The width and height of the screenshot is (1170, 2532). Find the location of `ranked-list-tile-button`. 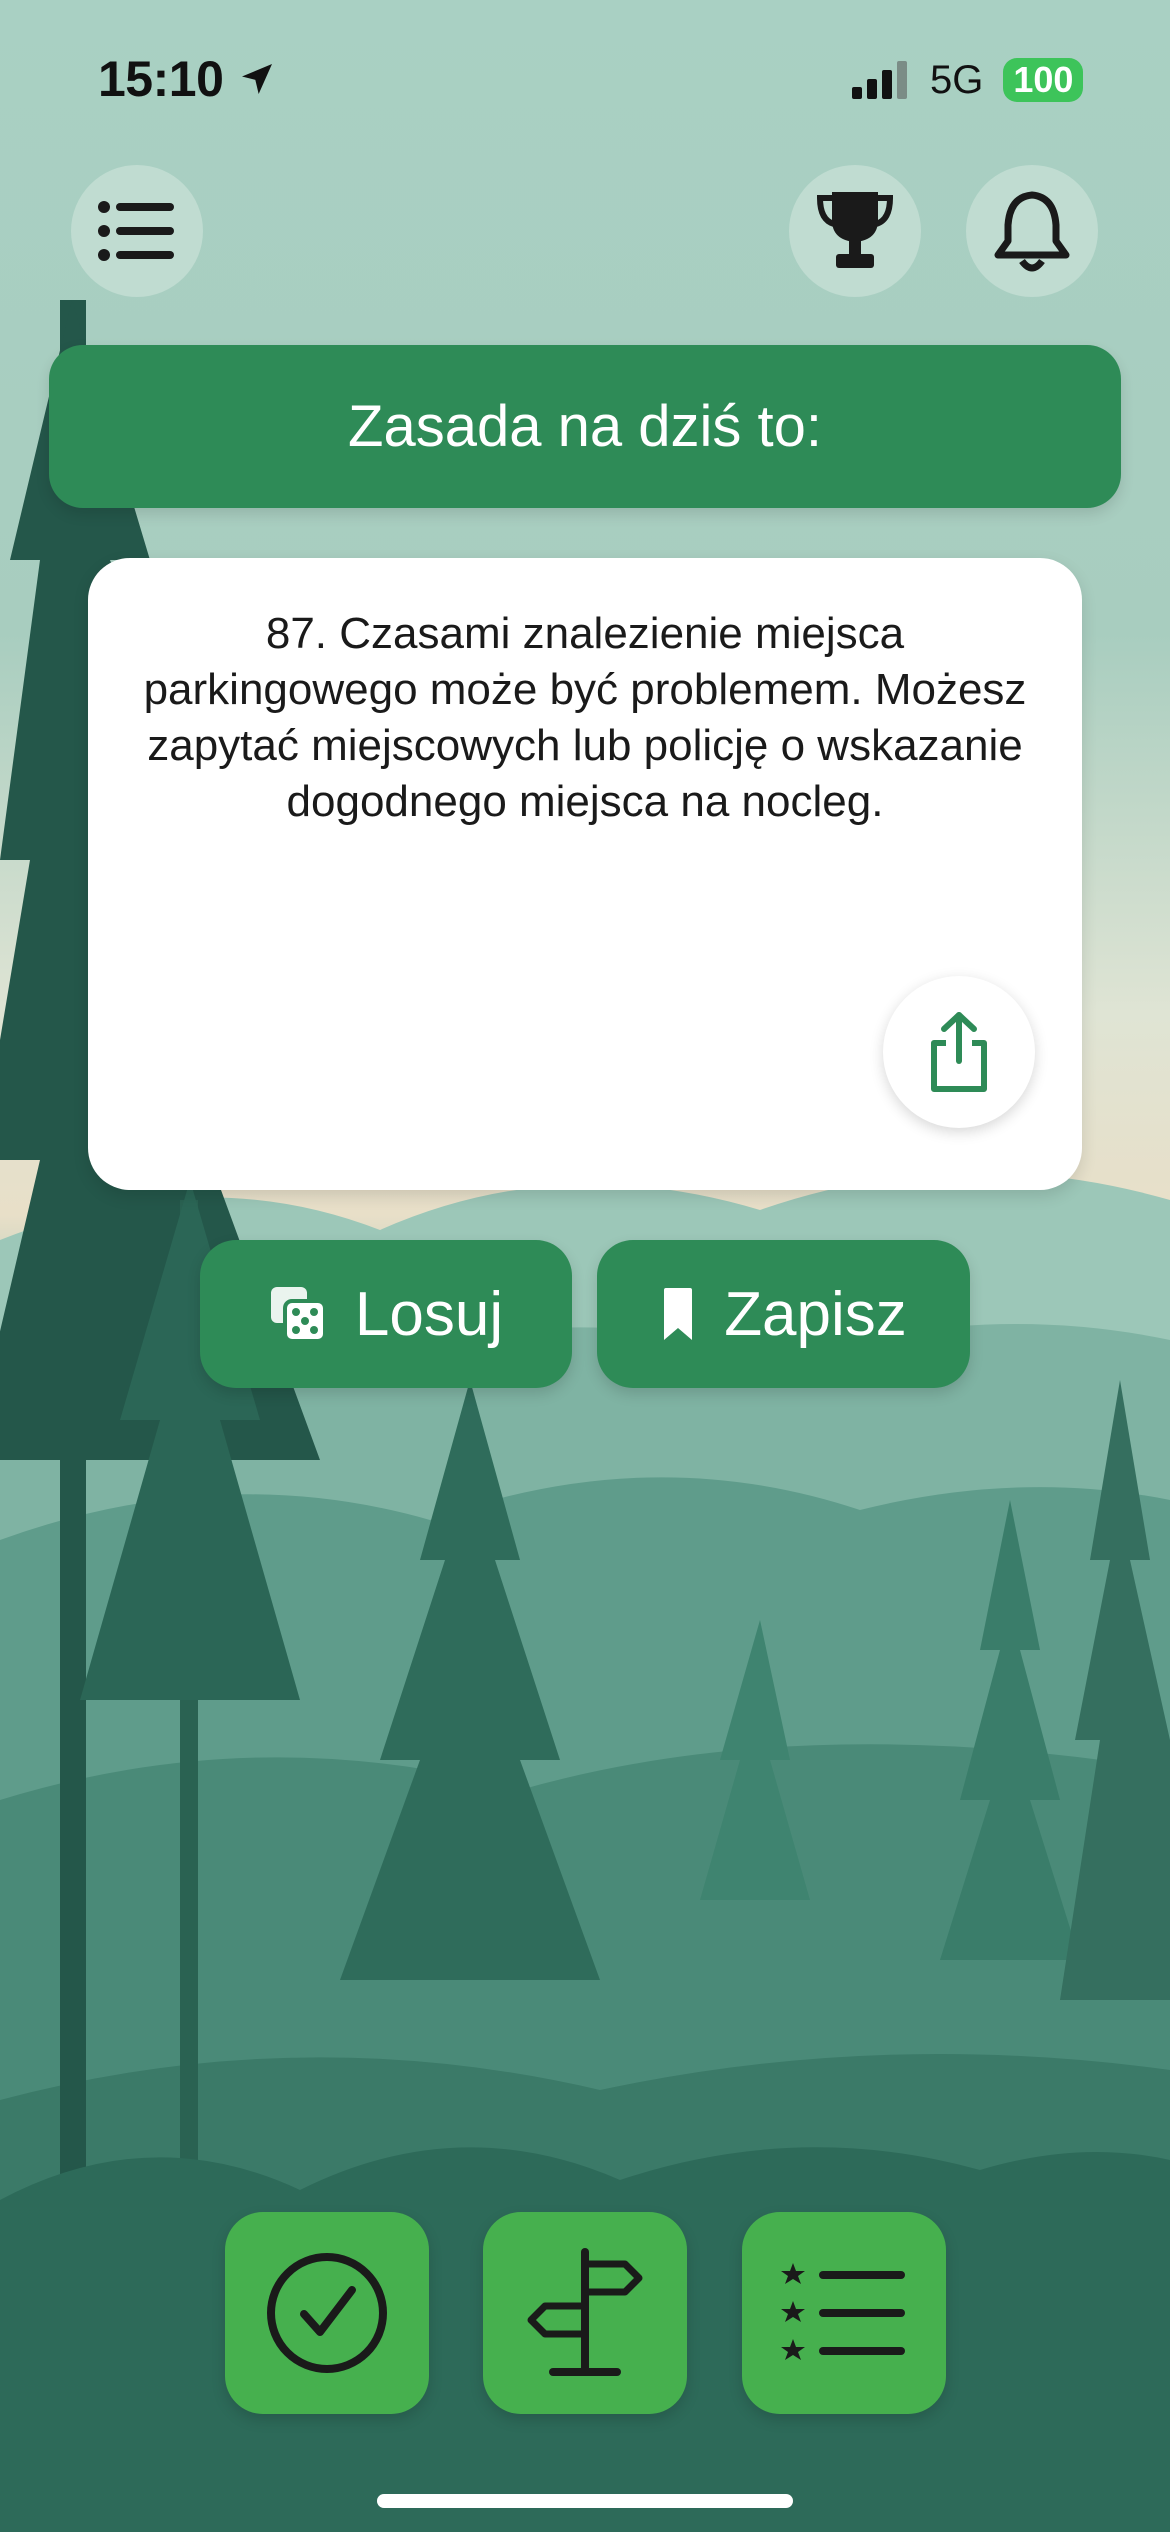

ranked-list-tile-button is located at coordinates (844, 2313).